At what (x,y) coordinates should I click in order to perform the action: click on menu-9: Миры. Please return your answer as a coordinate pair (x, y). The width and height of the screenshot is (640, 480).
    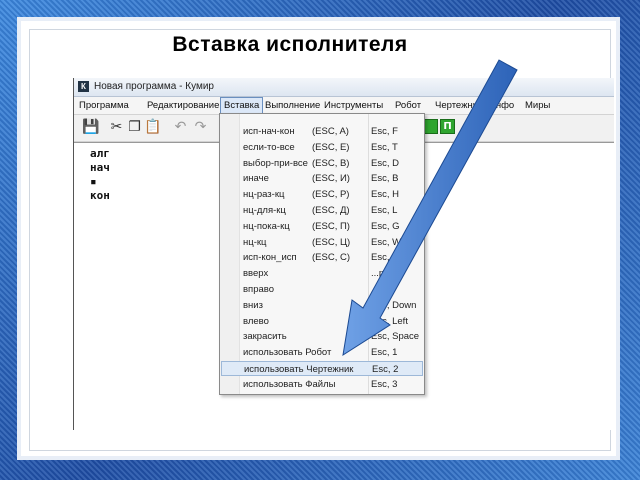
    Looking at the image, I should click on (537, 105).